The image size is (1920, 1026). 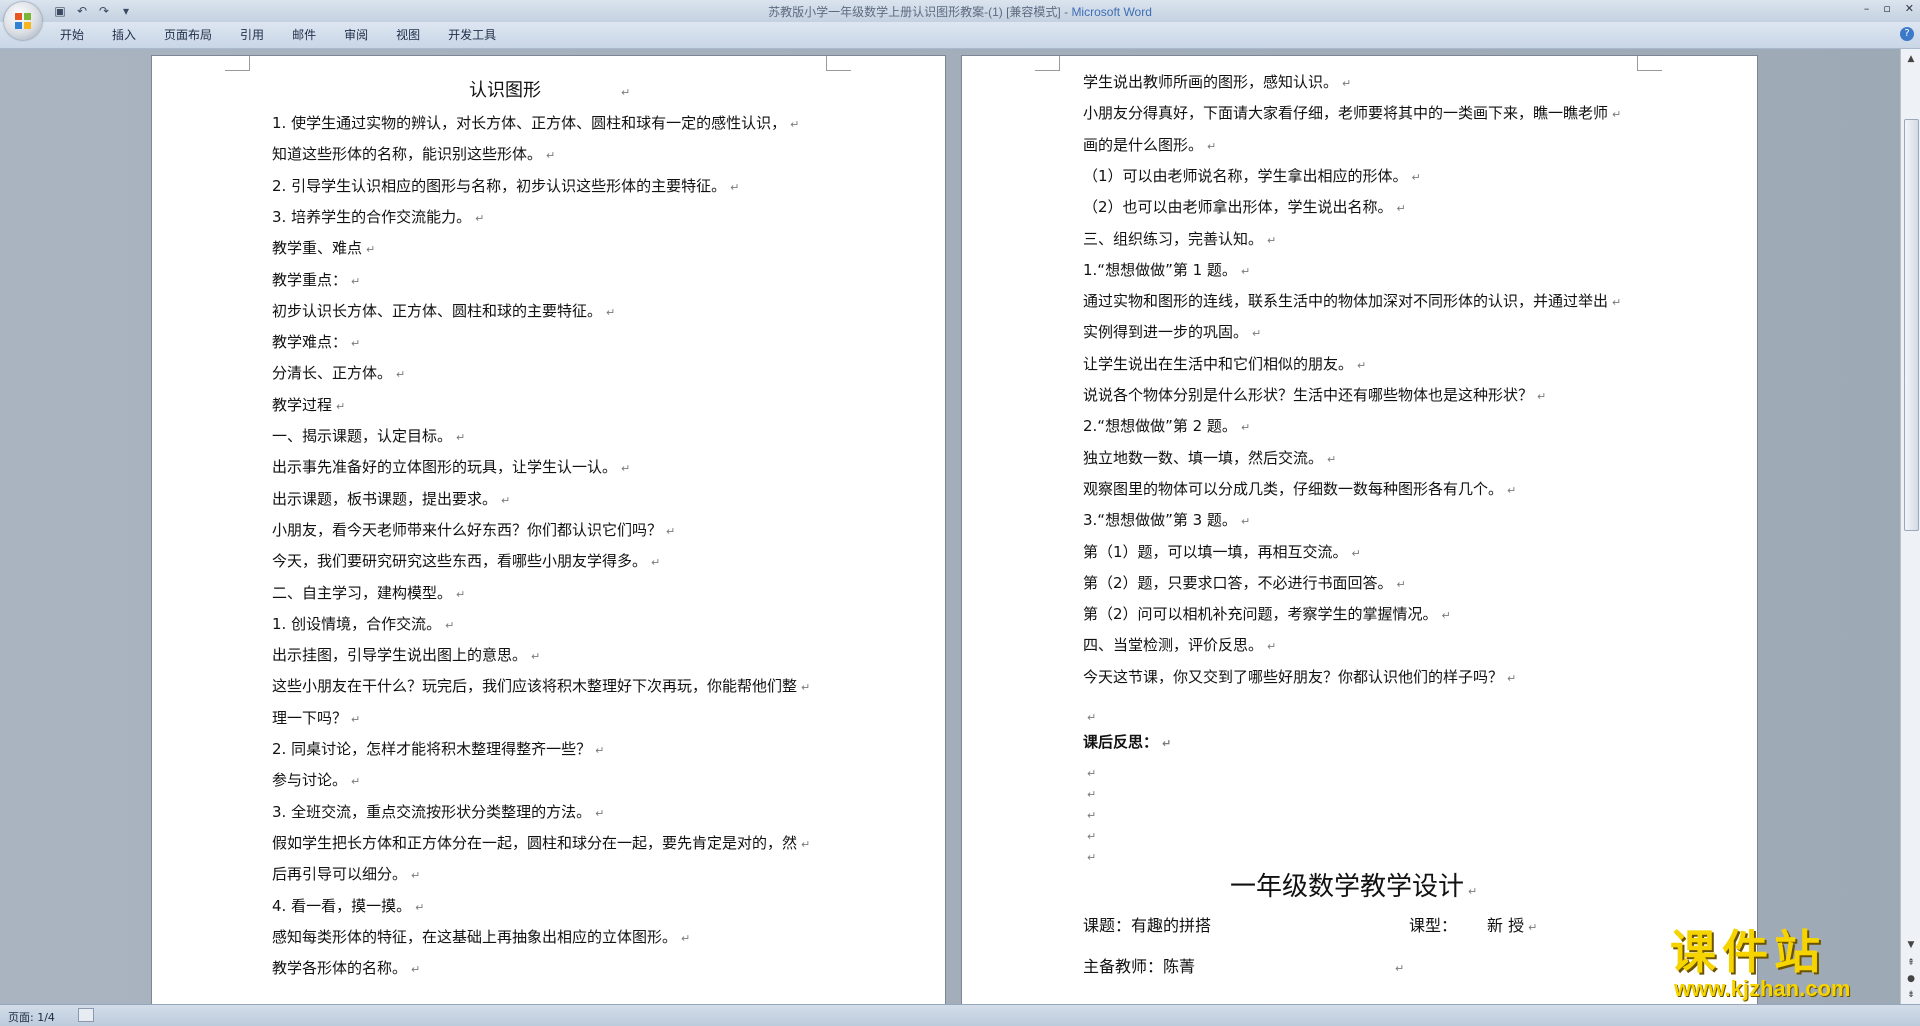 What do you see at coordinates (541, 687) in the screenshot?
I see `text-line: 这些小朋友在干什么？玩完后，我们应该将积木整理好下次再玩，你能帮他们整 ↵` at bounding box center [541, 687].